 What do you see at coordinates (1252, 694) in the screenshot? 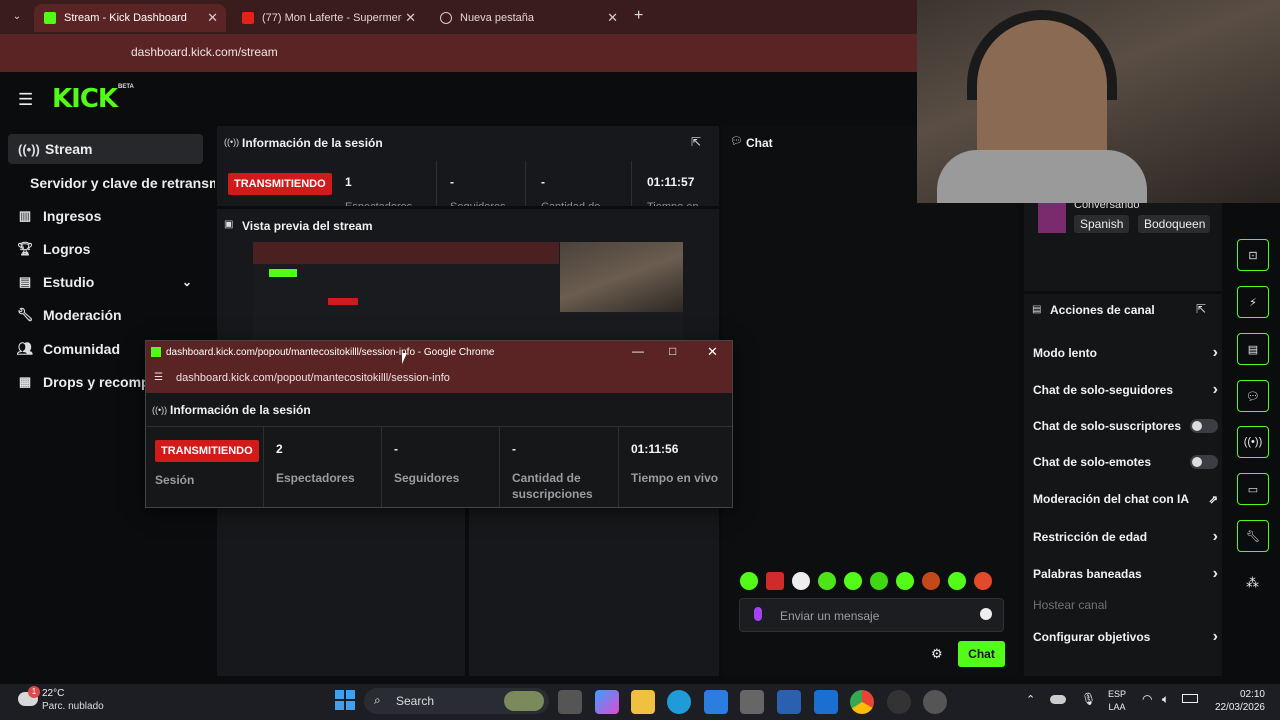
I see `clock-time: 02:10` at bounding box center [1252, 694].